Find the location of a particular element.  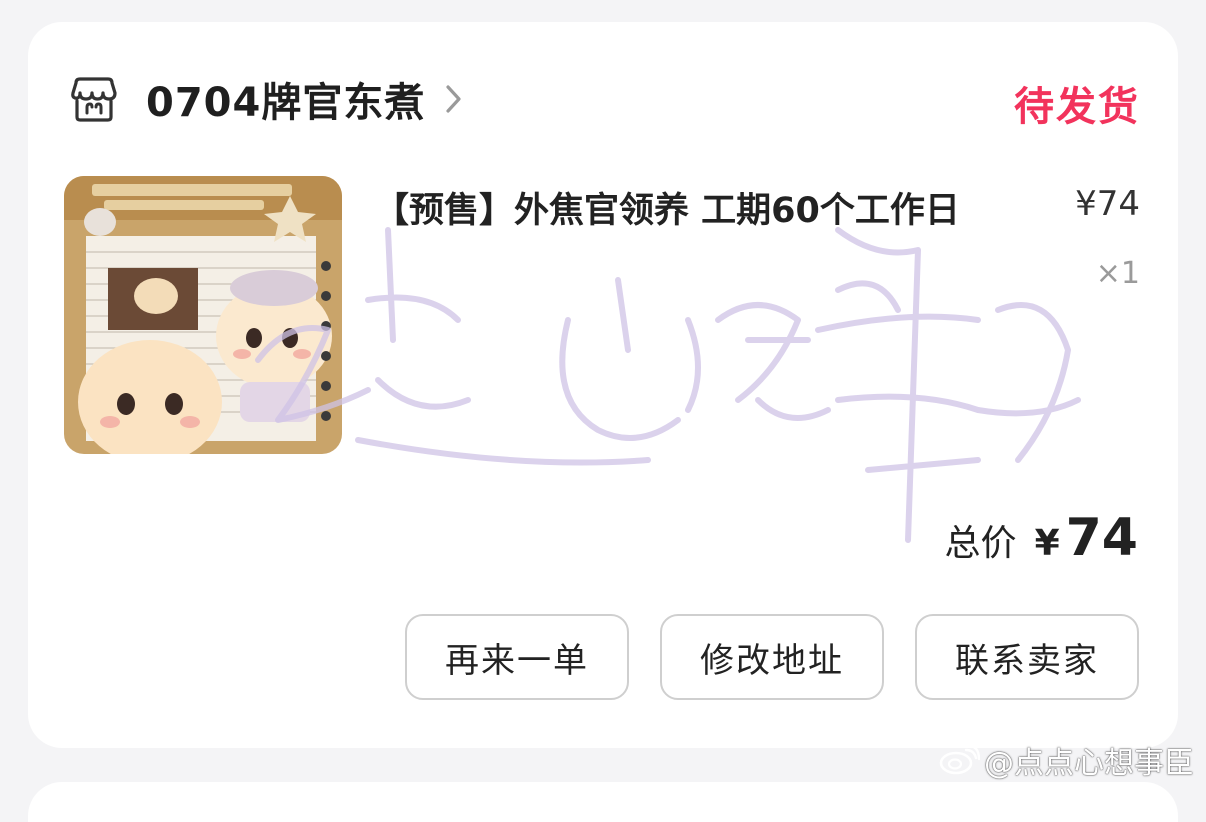

weibo-watermark: @点点心想事臣 is located at coordinates (1066, 760).